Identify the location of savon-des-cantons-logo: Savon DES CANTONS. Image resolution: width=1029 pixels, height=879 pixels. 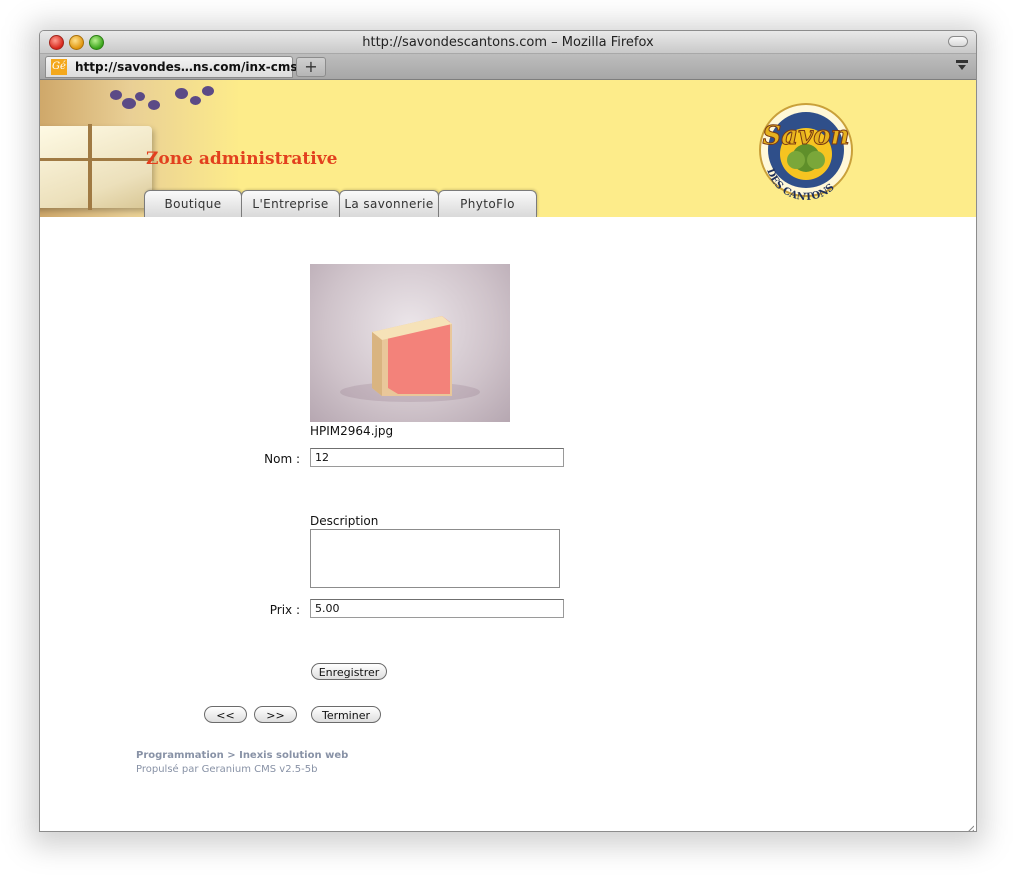
(806, 151).